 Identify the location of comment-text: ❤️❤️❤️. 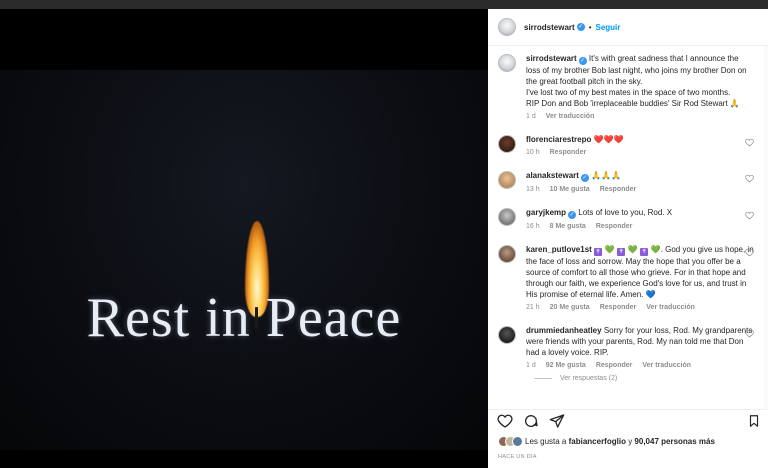
(608, 139).